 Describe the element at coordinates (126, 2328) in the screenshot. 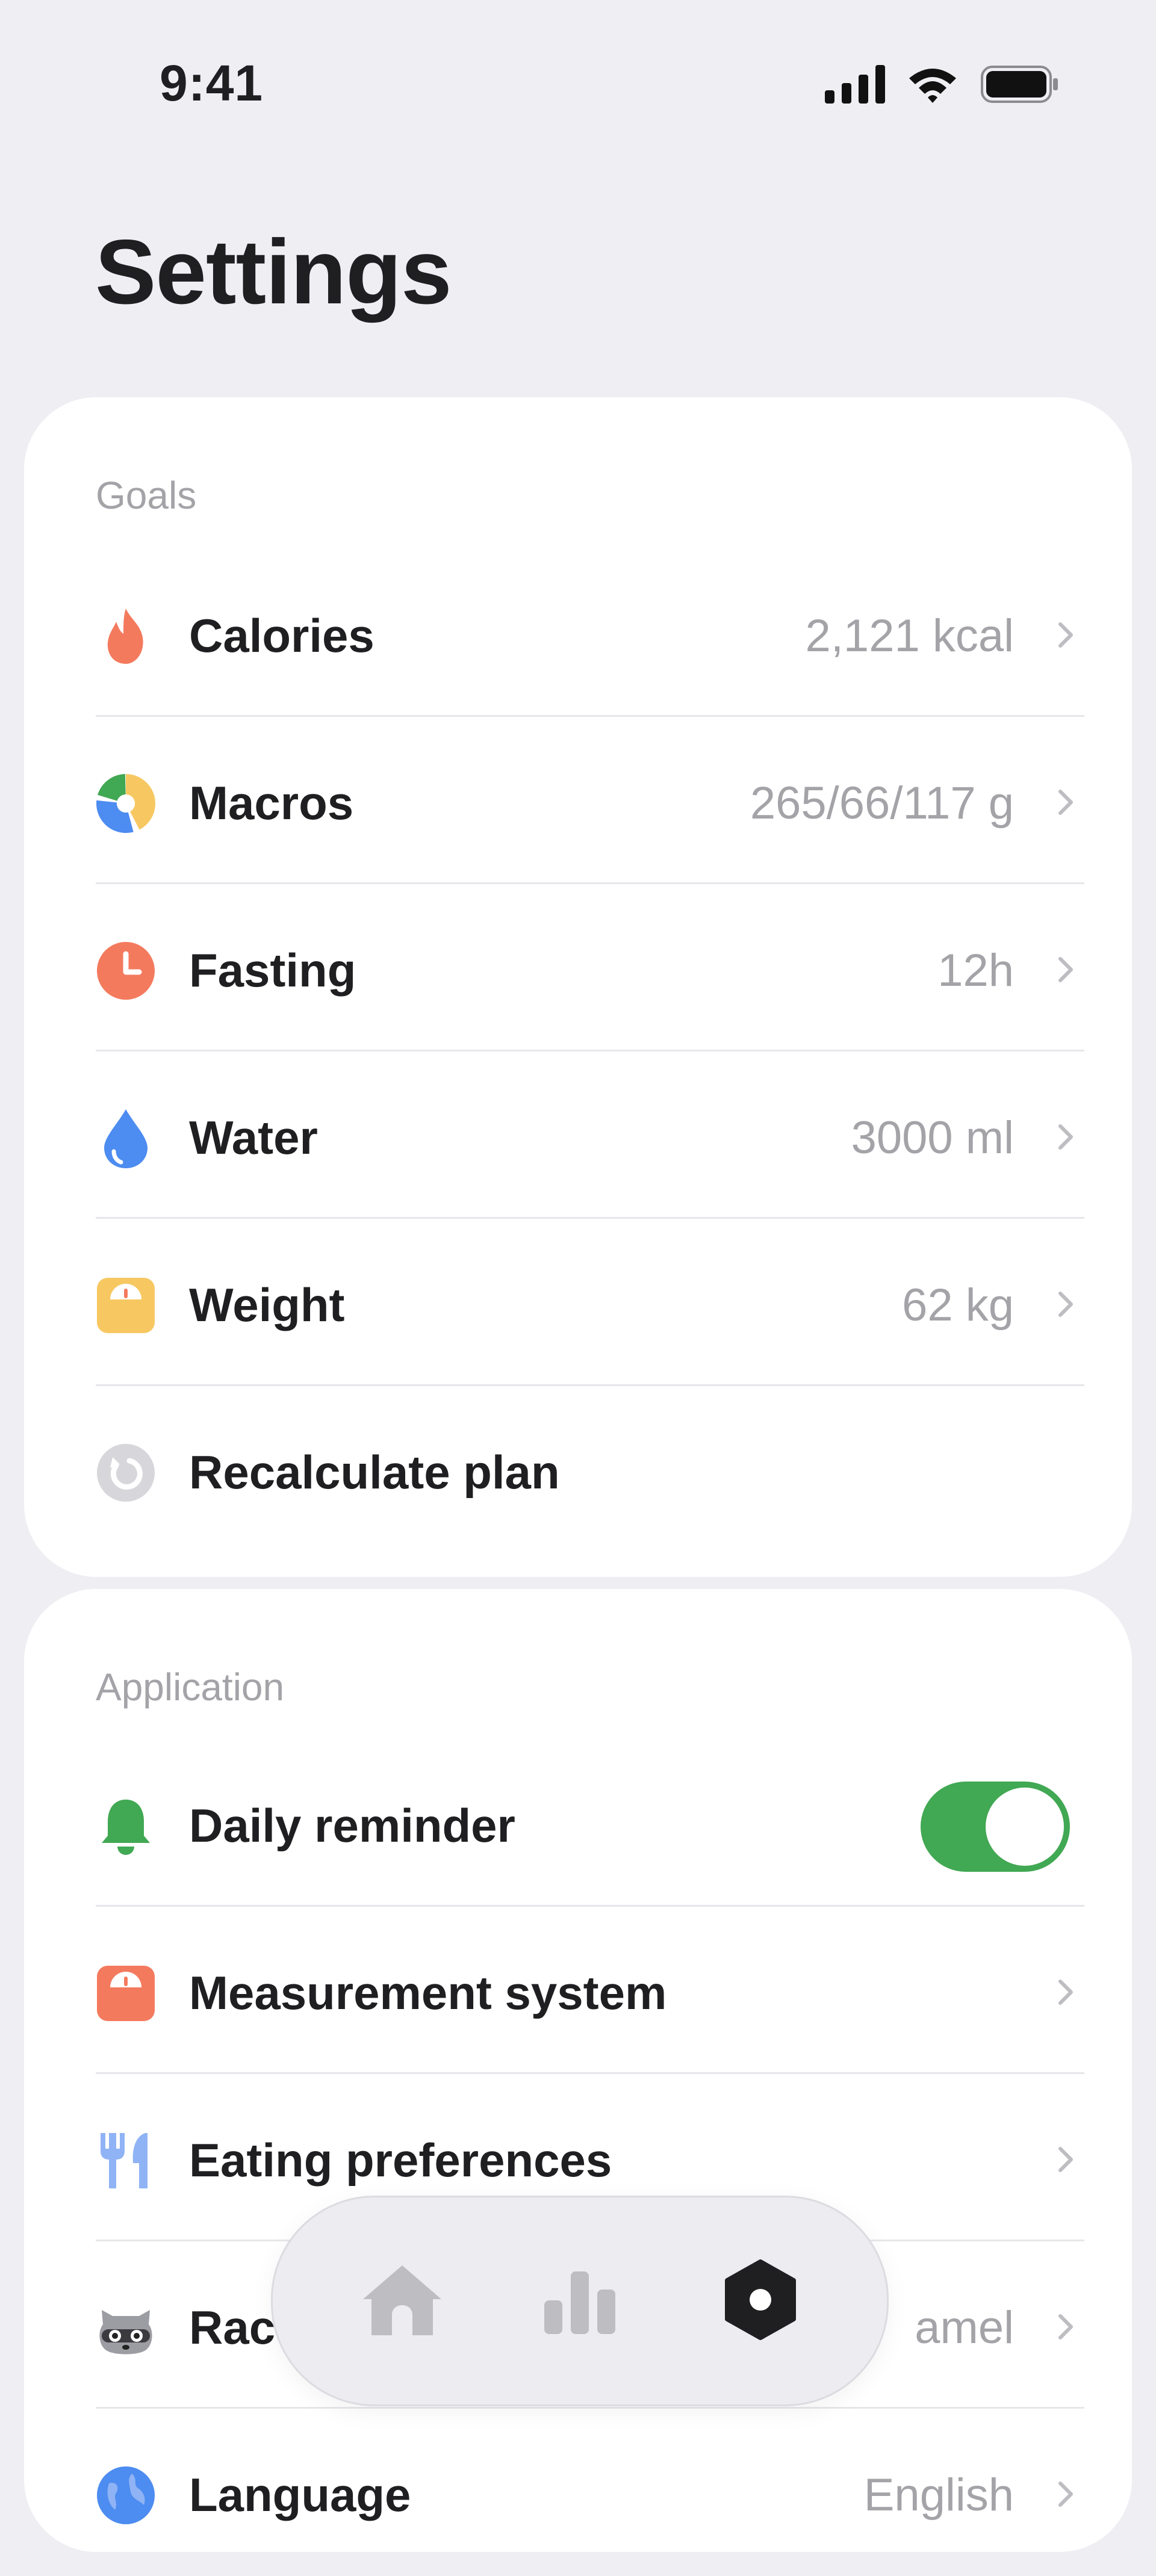

I see `raccoon-icon` at that location.